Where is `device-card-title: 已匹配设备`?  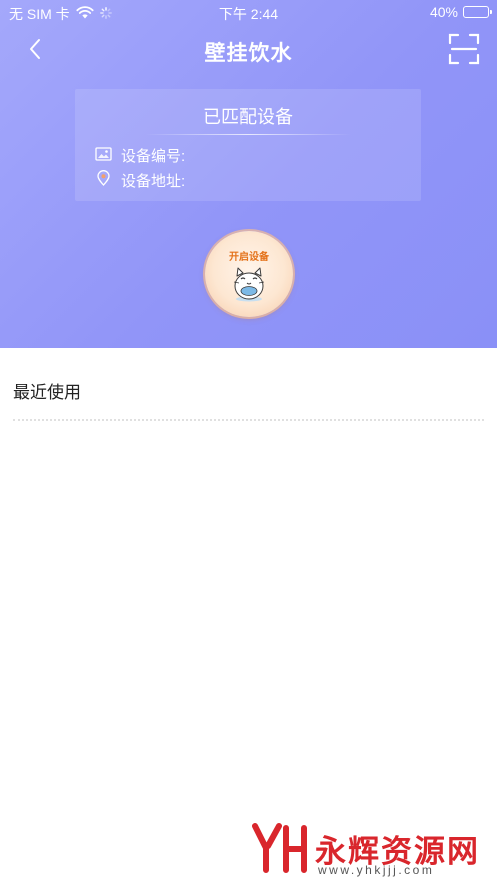
device-card-title: 已匹配设备 is located at coordinates (248, 117).